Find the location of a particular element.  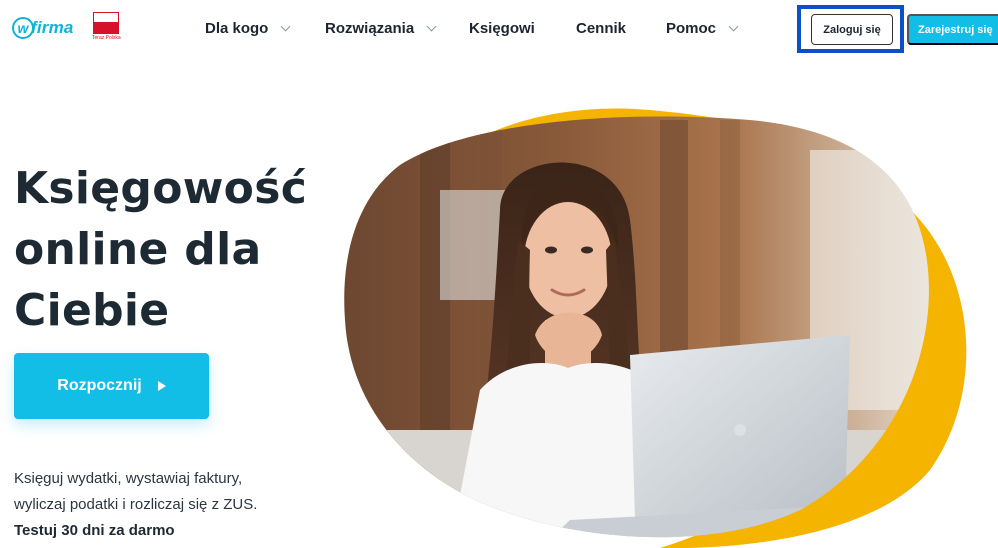

nav-item-cennik: Cennik is located at coordinates (601, 28).